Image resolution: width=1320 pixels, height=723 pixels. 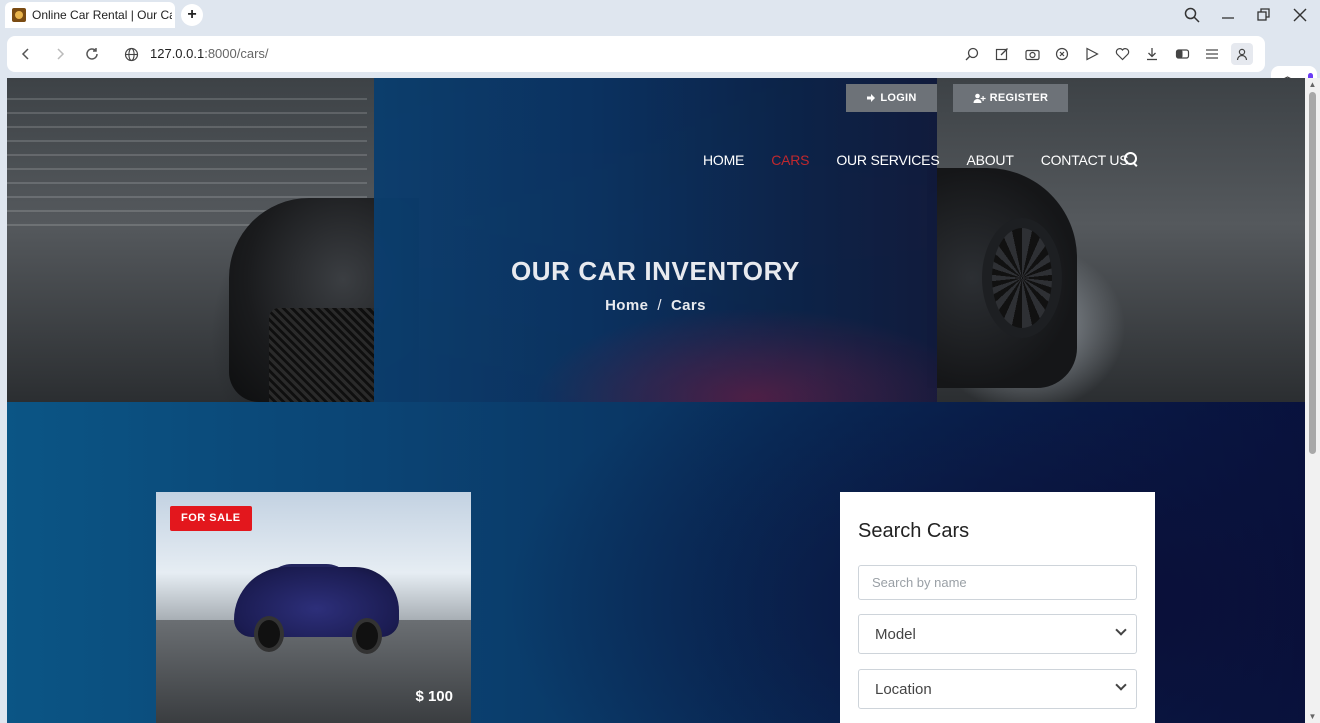 What do you see at coordinates (1122, 54) in the screenshot?
I see `heart-icon` at bounding box center [1122, 54].